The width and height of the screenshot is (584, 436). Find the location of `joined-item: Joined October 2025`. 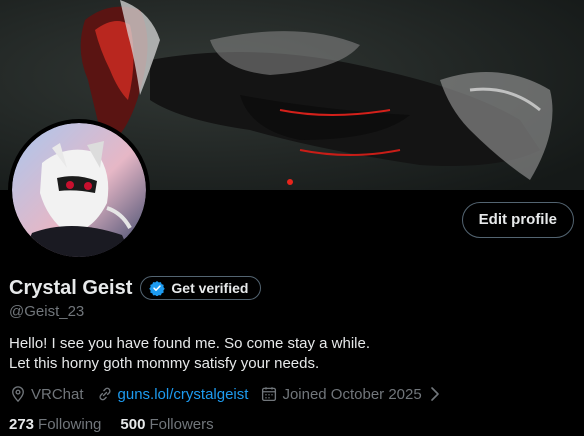

joined-item: Joined October 2025 is located at coordinates (353, 394).